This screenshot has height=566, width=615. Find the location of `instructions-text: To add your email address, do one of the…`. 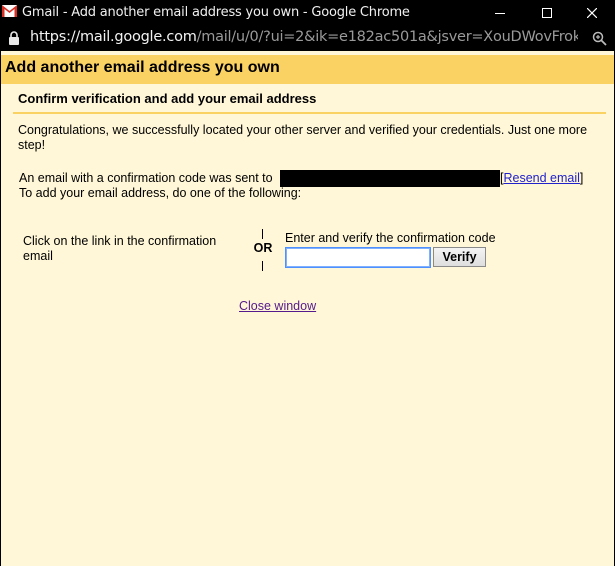

instructions-text: To add your email address, do one of the… is located at coordinates (160, 193).